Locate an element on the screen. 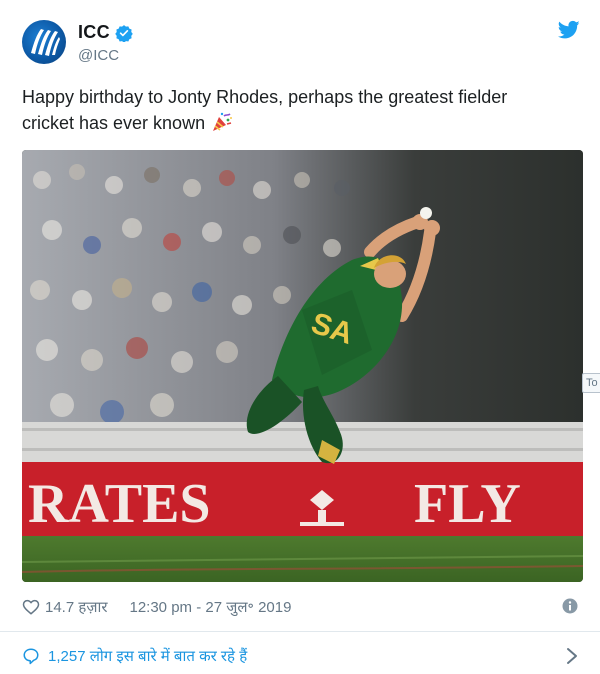  icc-logo-icon is located at coordinates (44, 42).